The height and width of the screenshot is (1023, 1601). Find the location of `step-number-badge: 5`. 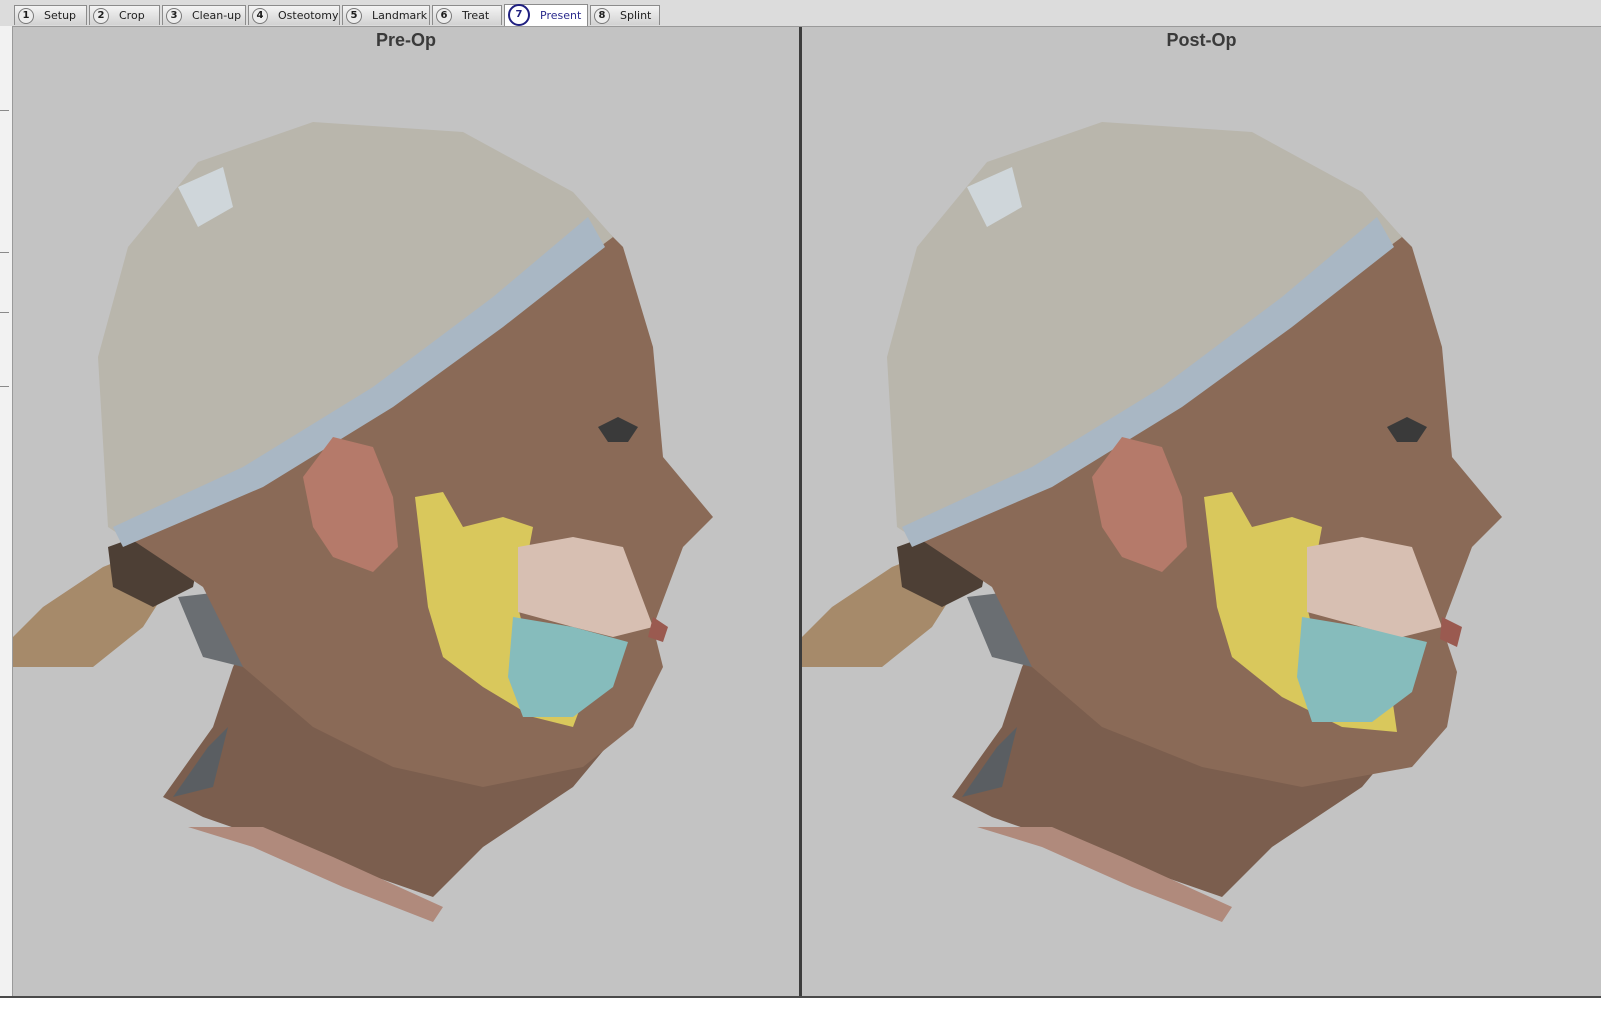

step-number-badge: 5 is located at coordinates (354, 15).